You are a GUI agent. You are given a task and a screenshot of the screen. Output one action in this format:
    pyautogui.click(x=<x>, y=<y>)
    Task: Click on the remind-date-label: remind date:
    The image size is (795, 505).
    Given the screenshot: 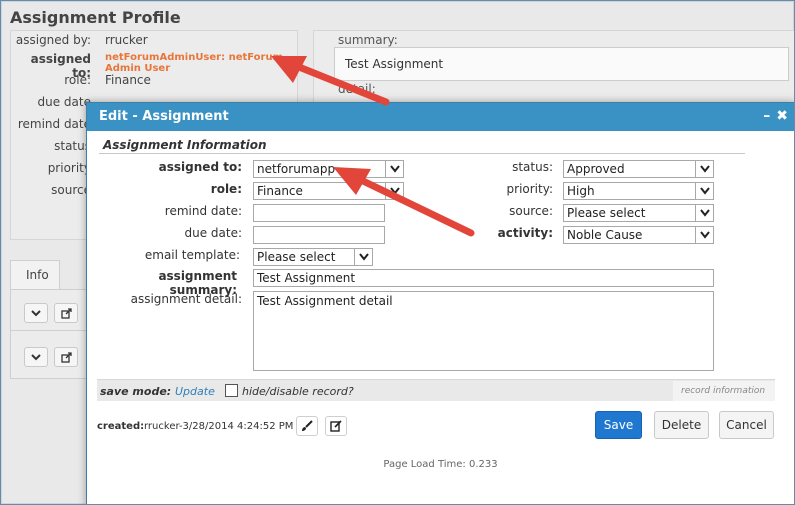 What is the action you would take?
    pyautogui.click(x=203, y=211)
    